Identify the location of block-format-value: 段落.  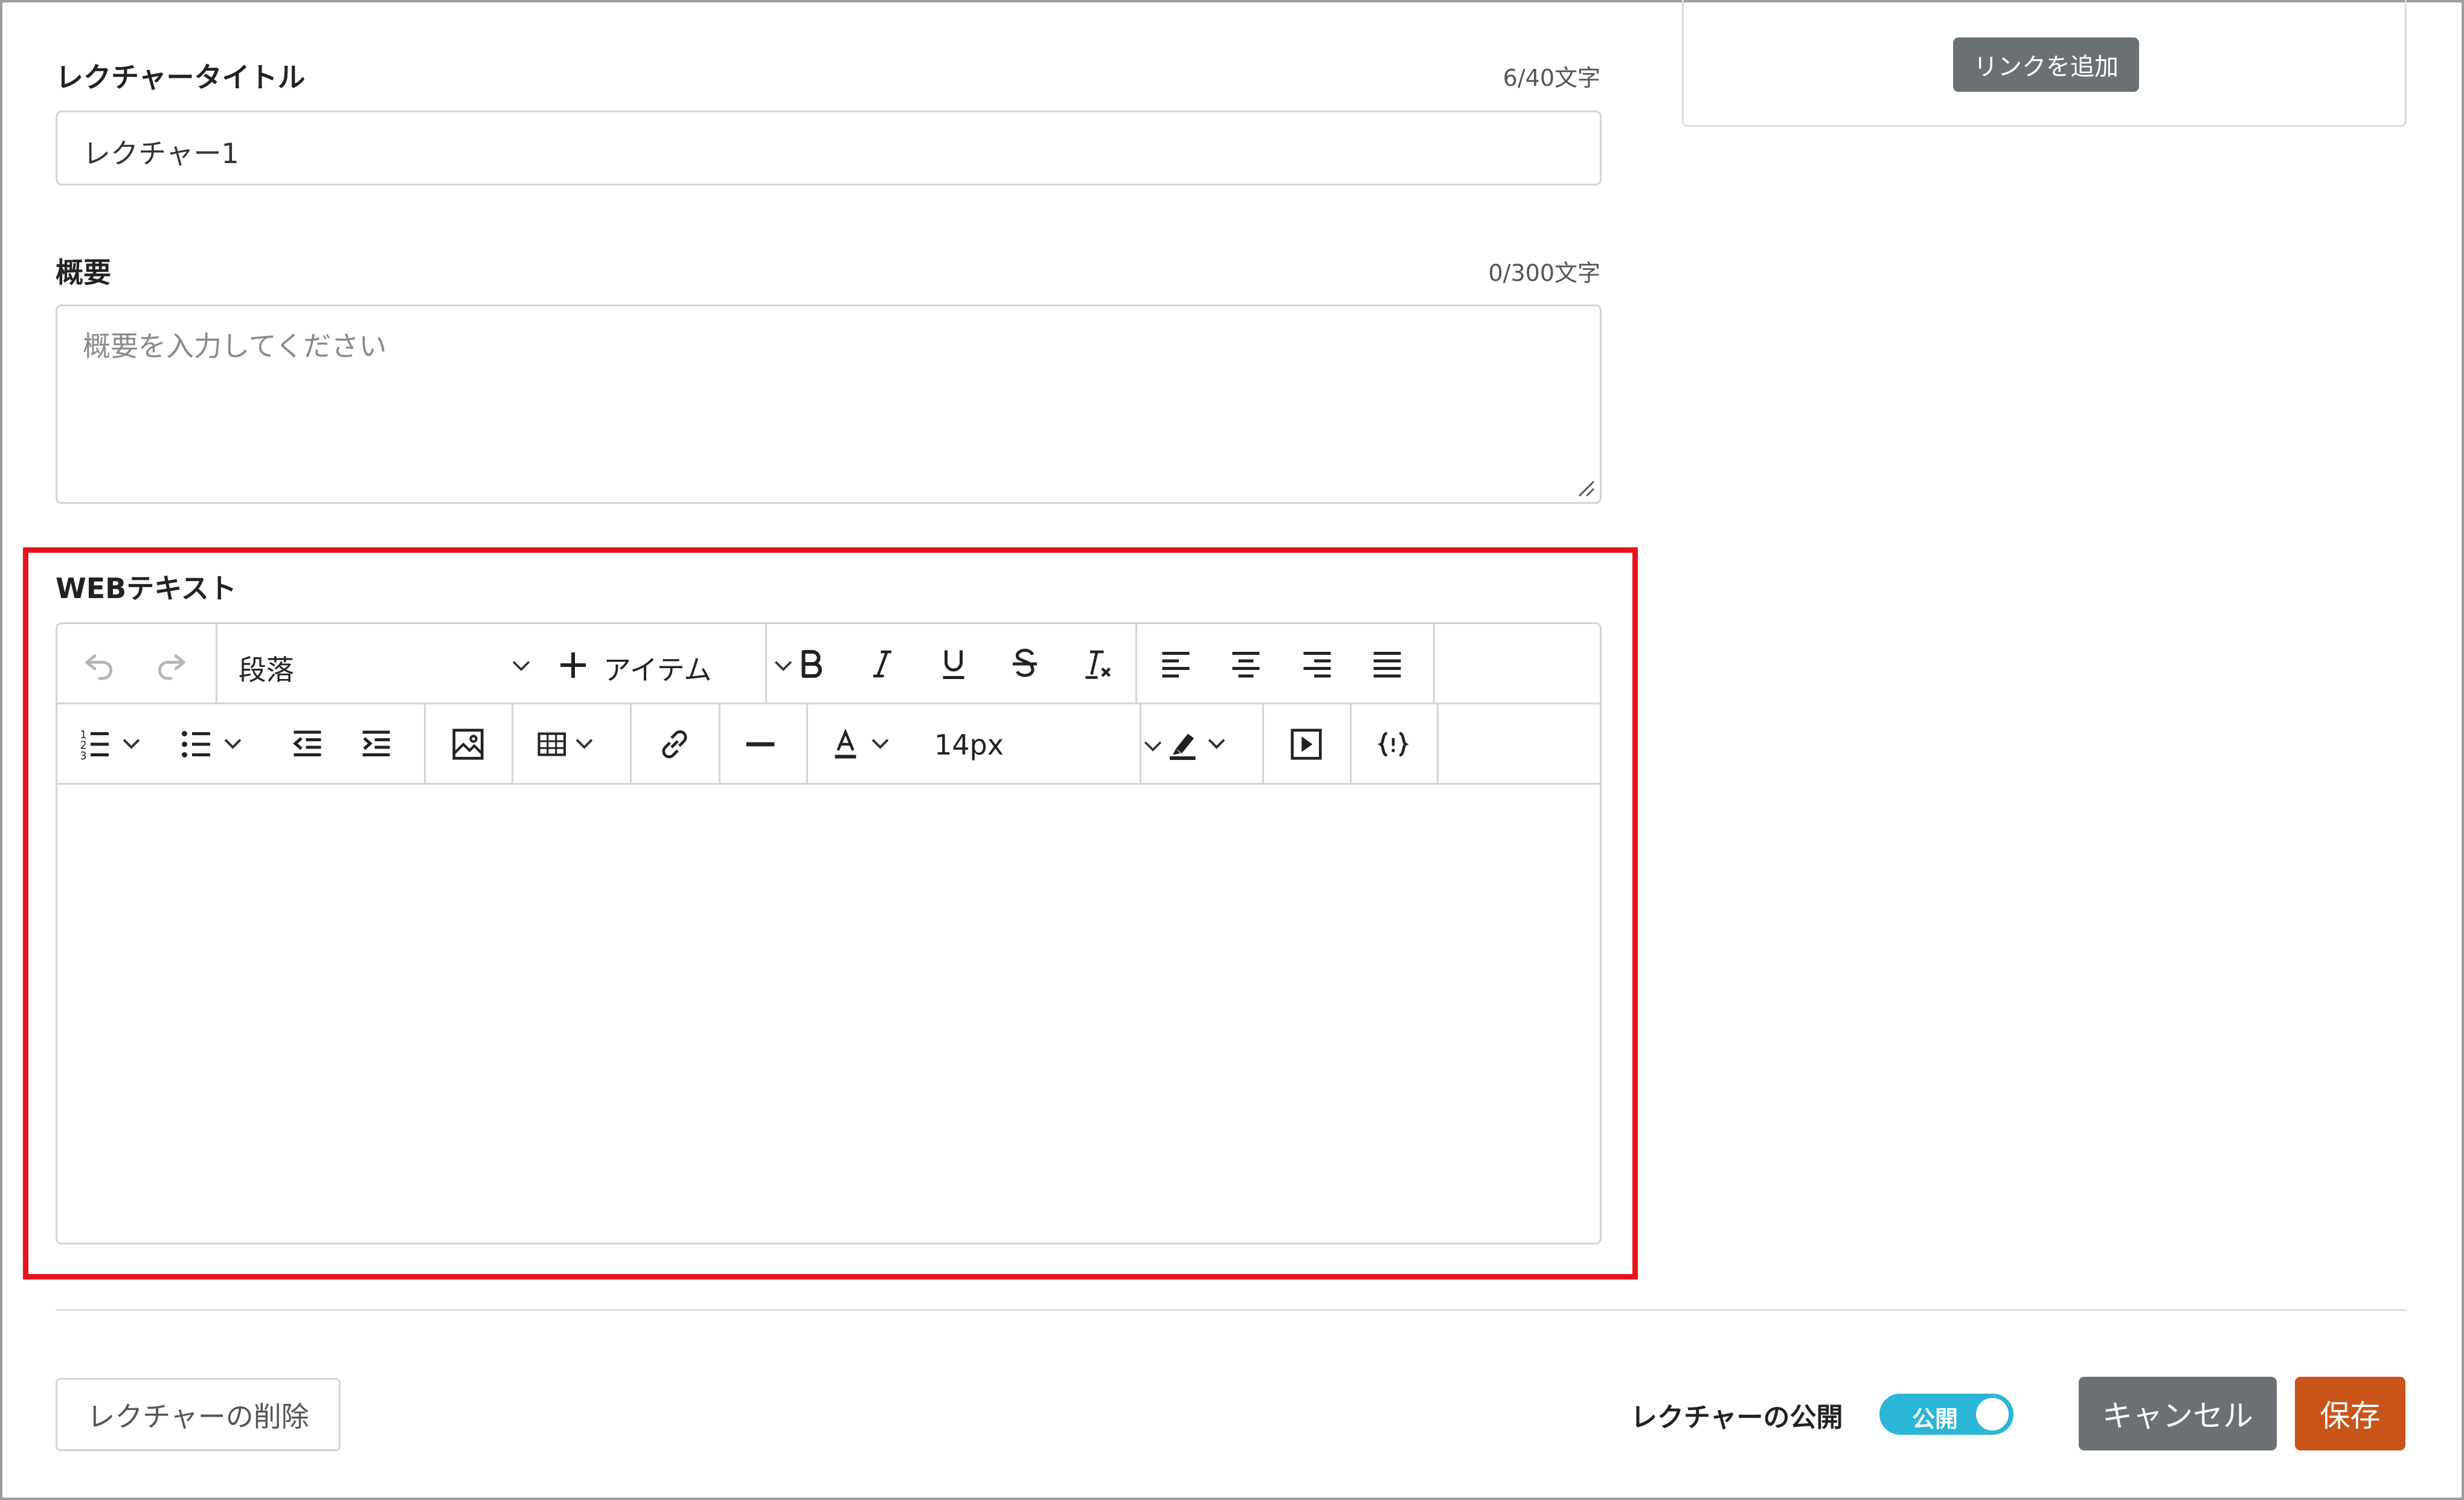
(266, 670).